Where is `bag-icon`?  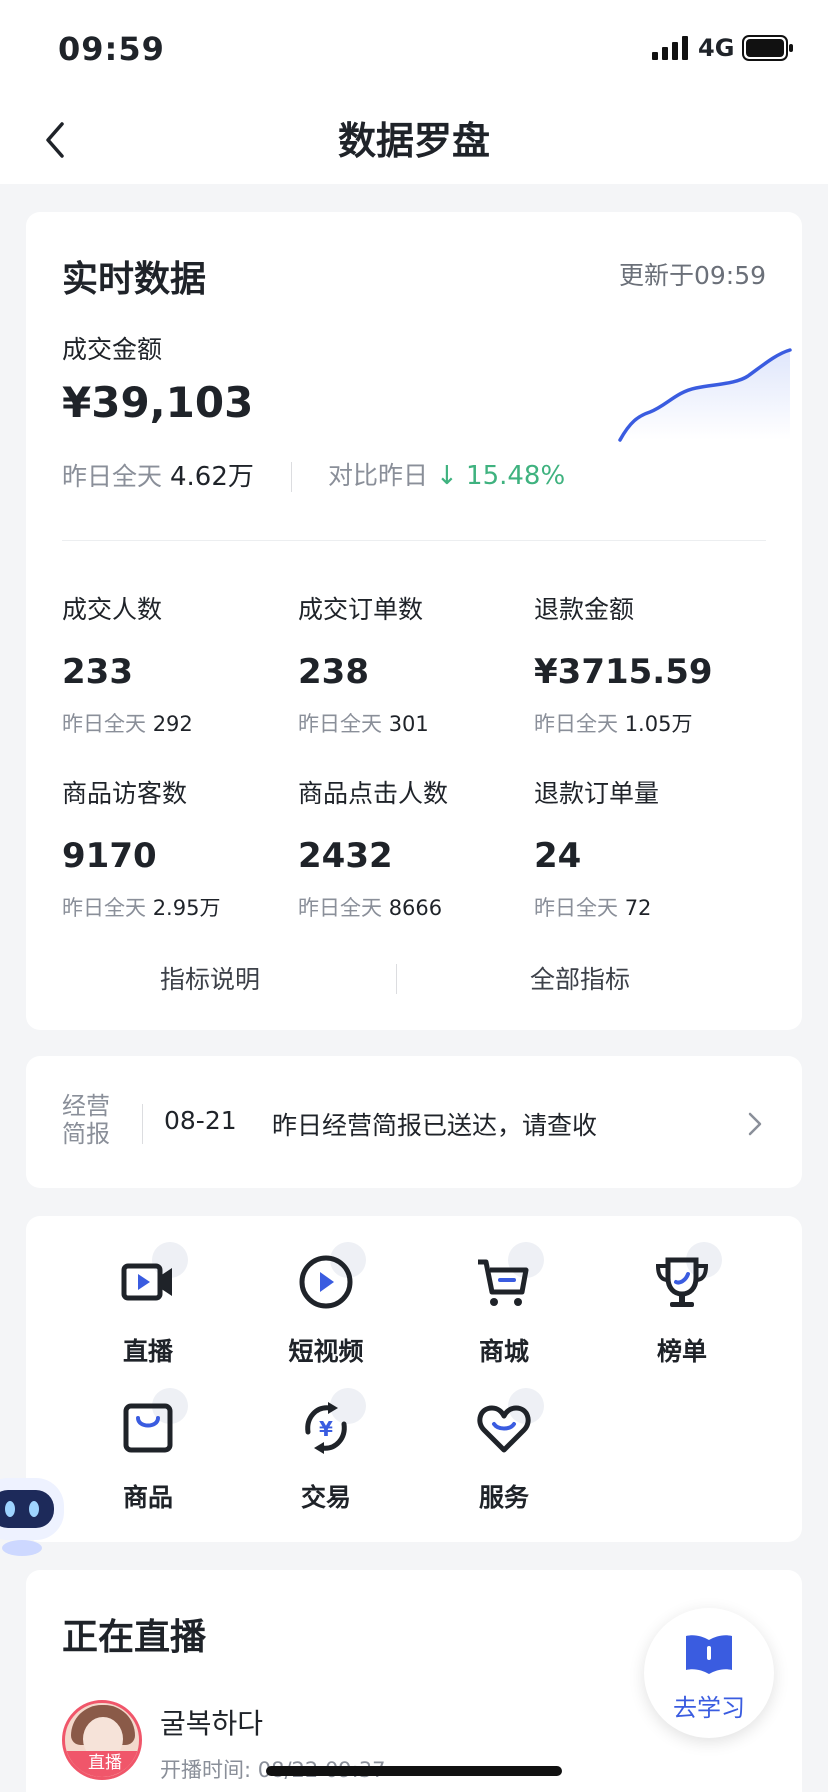
bag-icon is located at coordinates (148, 1428).